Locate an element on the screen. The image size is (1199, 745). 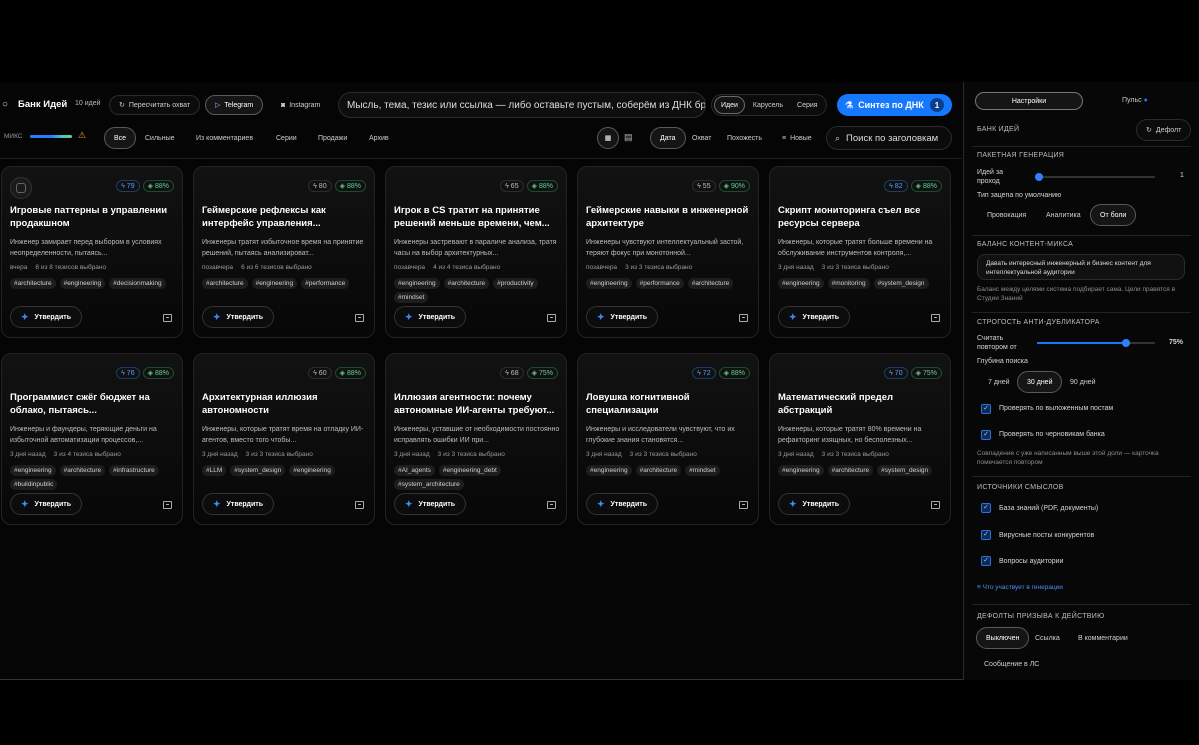
source-questions-checkbox: ✓ is located at coordinates (986, 561).